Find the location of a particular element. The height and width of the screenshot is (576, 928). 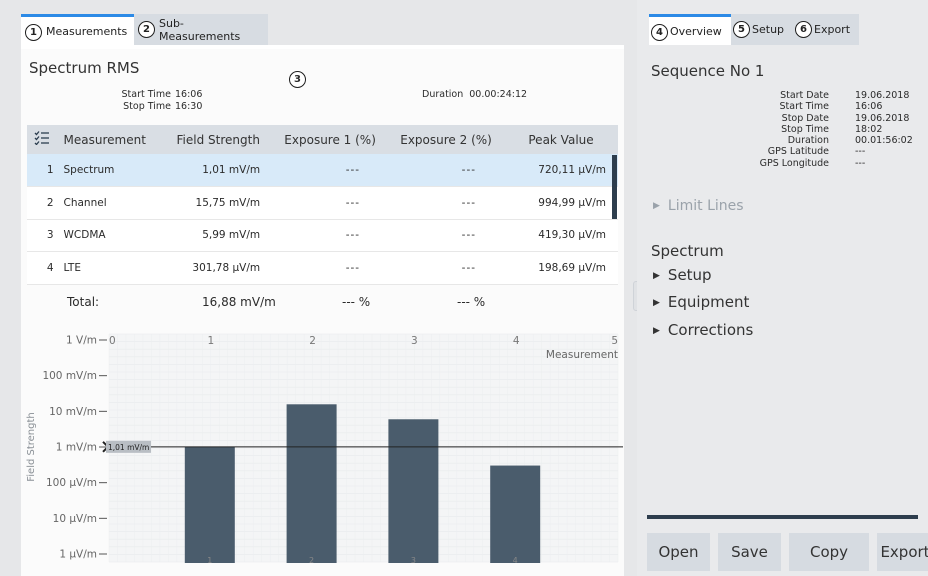

expander-label: Limit Lines is located at coordinates (705, 206).